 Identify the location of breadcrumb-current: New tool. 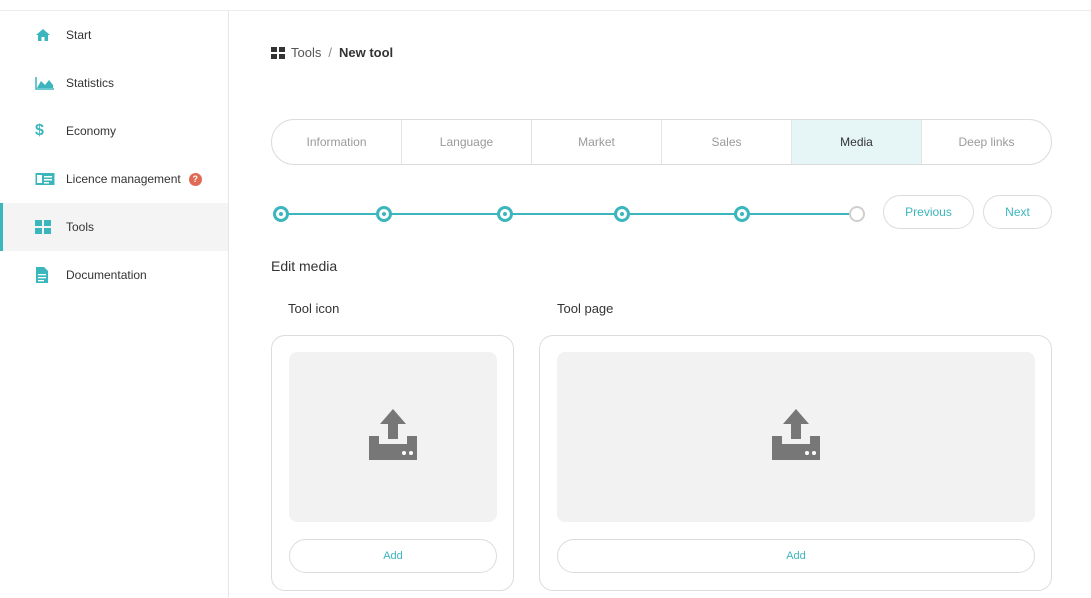
(366, 52).